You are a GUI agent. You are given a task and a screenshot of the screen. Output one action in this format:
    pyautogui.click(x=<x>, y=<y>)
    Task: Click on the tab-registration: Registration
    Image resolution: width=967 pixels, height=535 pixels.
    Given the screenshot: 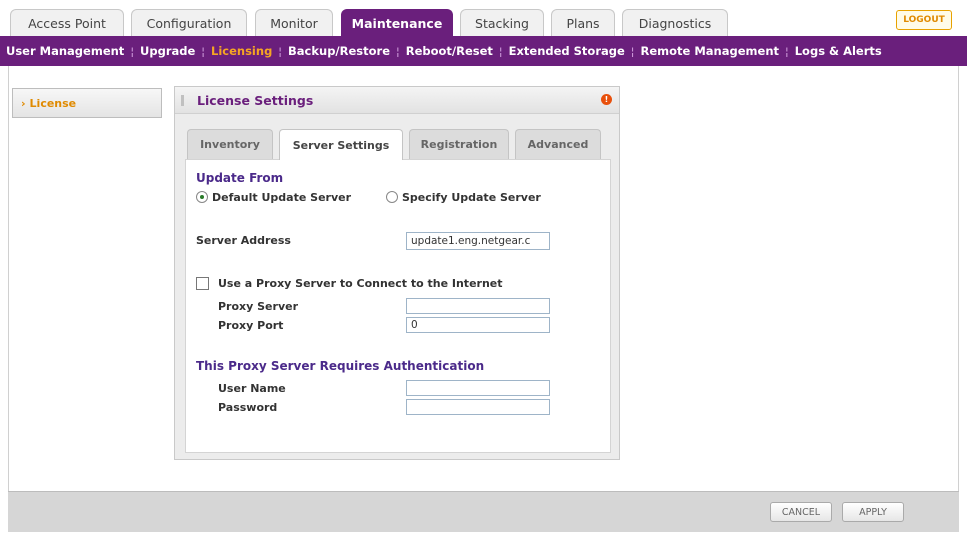 What is the action you would take?
    pyautogui.click(x=459, y=144)
    